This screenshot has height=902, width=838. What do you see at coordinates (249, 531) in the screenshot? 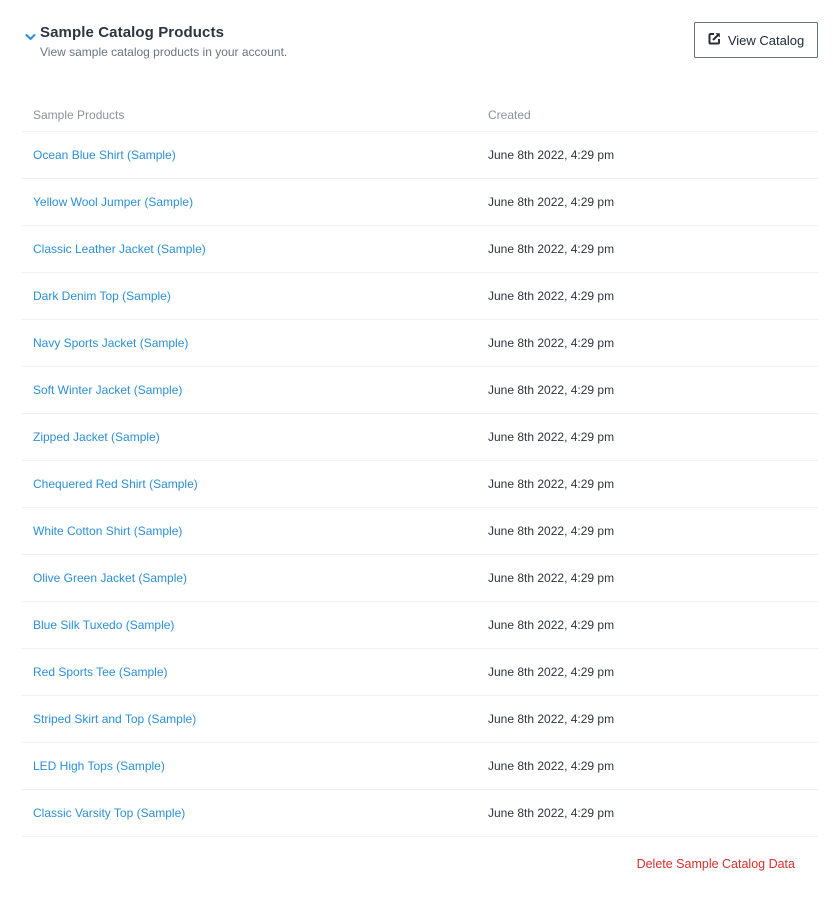
I see `product-name-cell: White Cotton Shirt (Sample)` at bounding box center [249, 531].